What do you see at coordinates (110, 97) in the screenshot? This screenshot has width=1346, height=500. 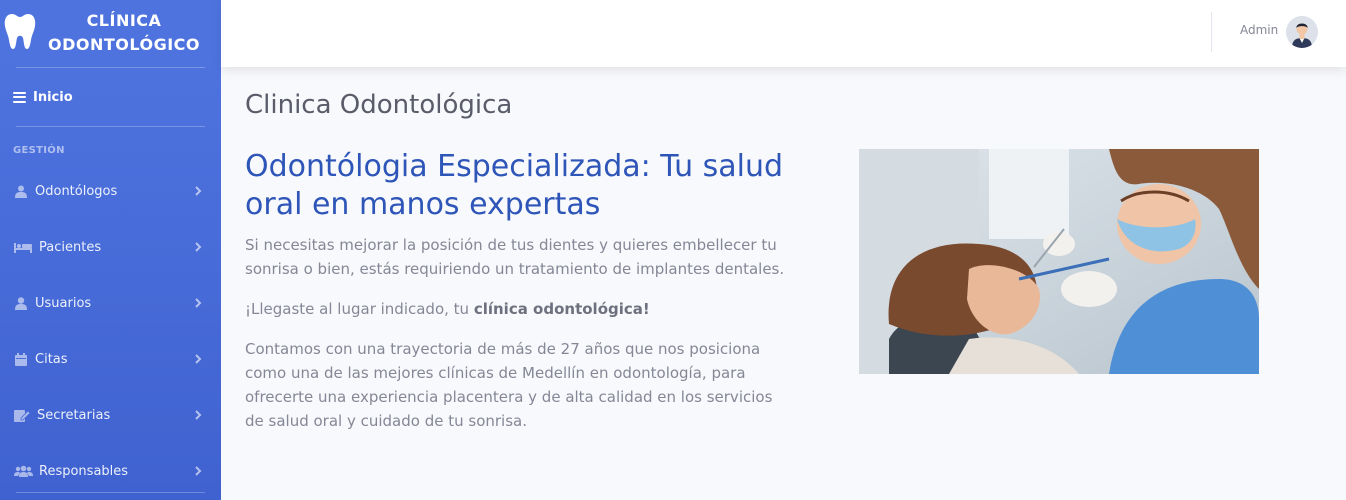 I see `sidebar-item-inicio: Inicio` at bounding box center [110, 97].